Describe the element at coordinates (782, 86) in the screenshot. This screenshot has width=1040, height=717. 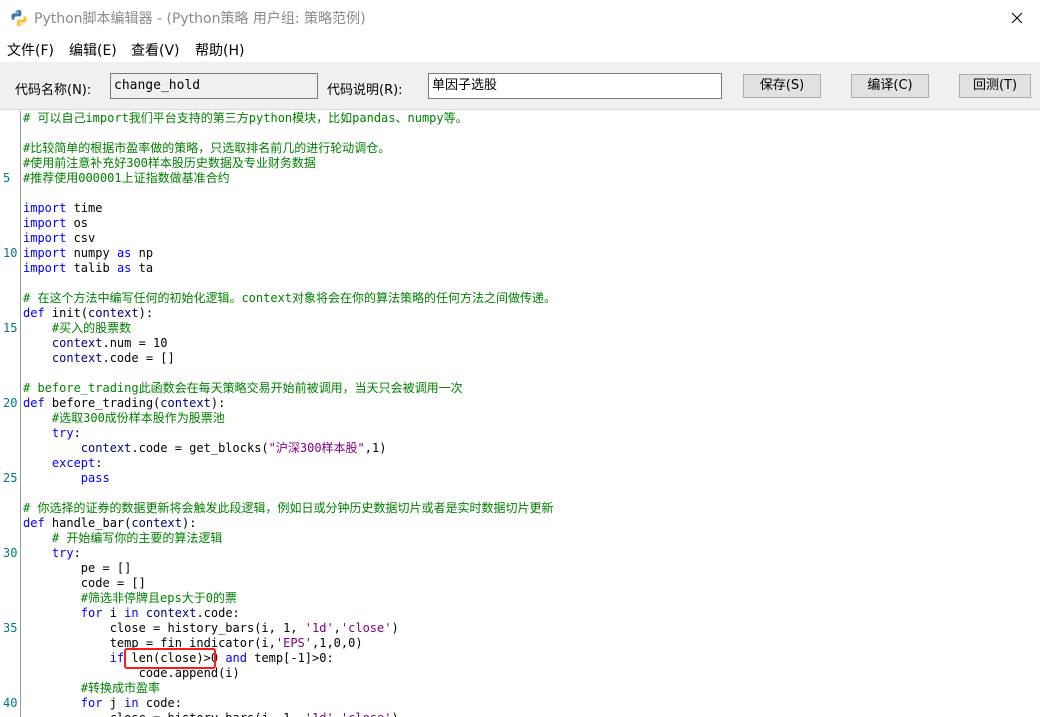
I see `save-button: 保存(S)` at that location.